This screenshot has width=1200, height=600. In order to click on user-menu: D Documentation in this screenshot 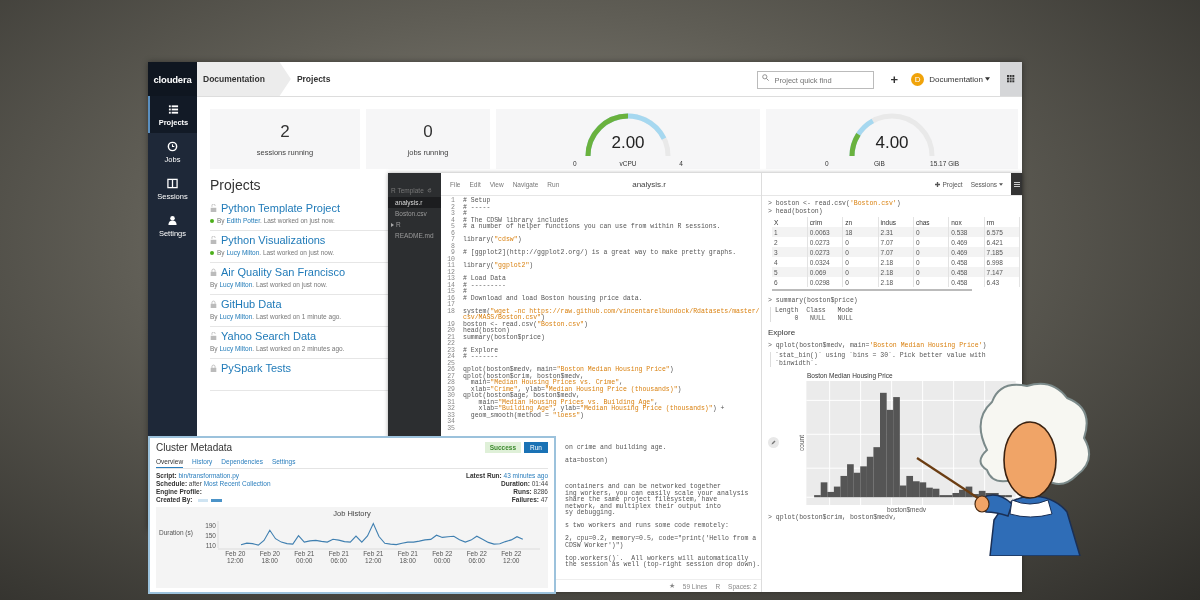, I will do `click(950, 79)`.